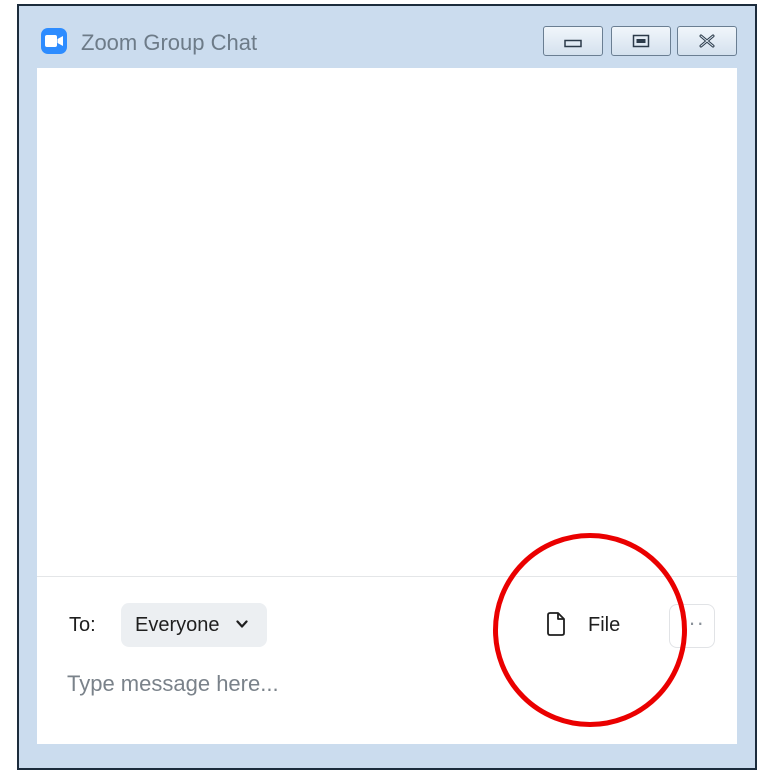  I want to click on composer-divider, so click(387, 576).